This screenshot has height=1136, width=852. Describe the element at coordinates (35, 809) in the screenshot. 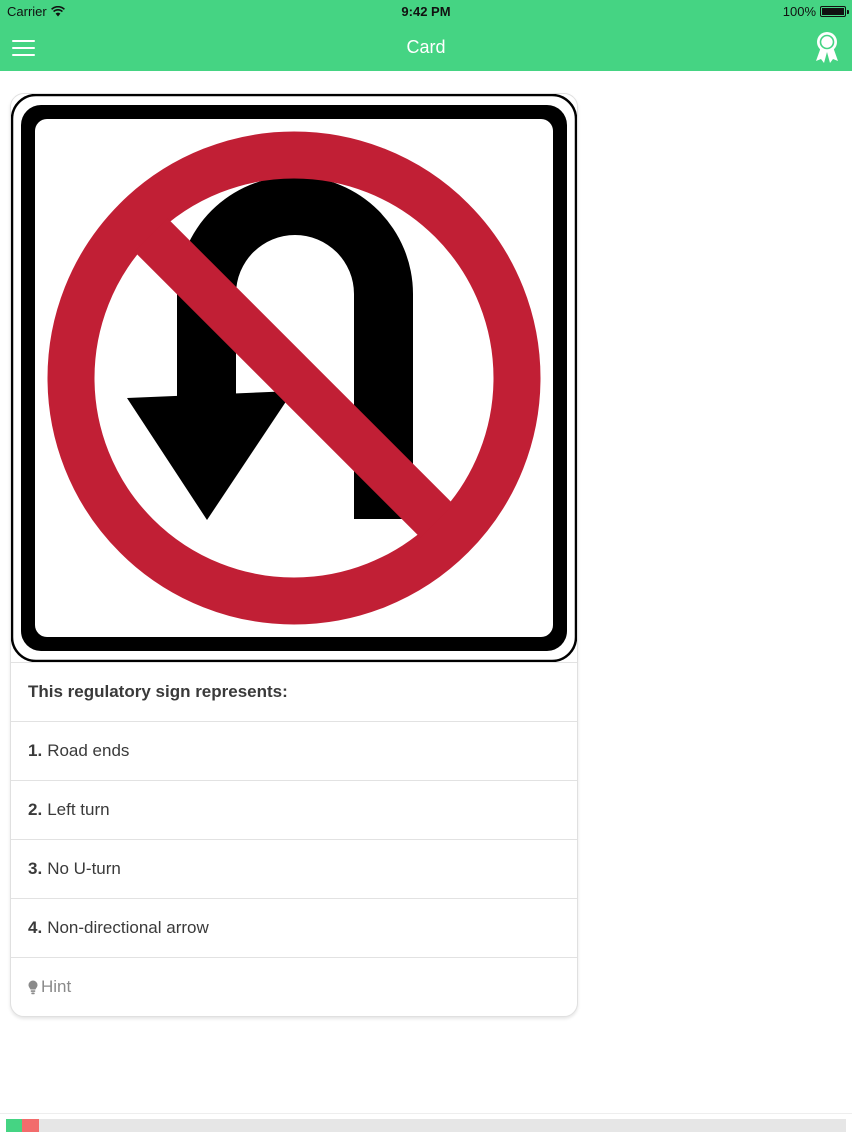

I see `option-number: 2.` at that location.